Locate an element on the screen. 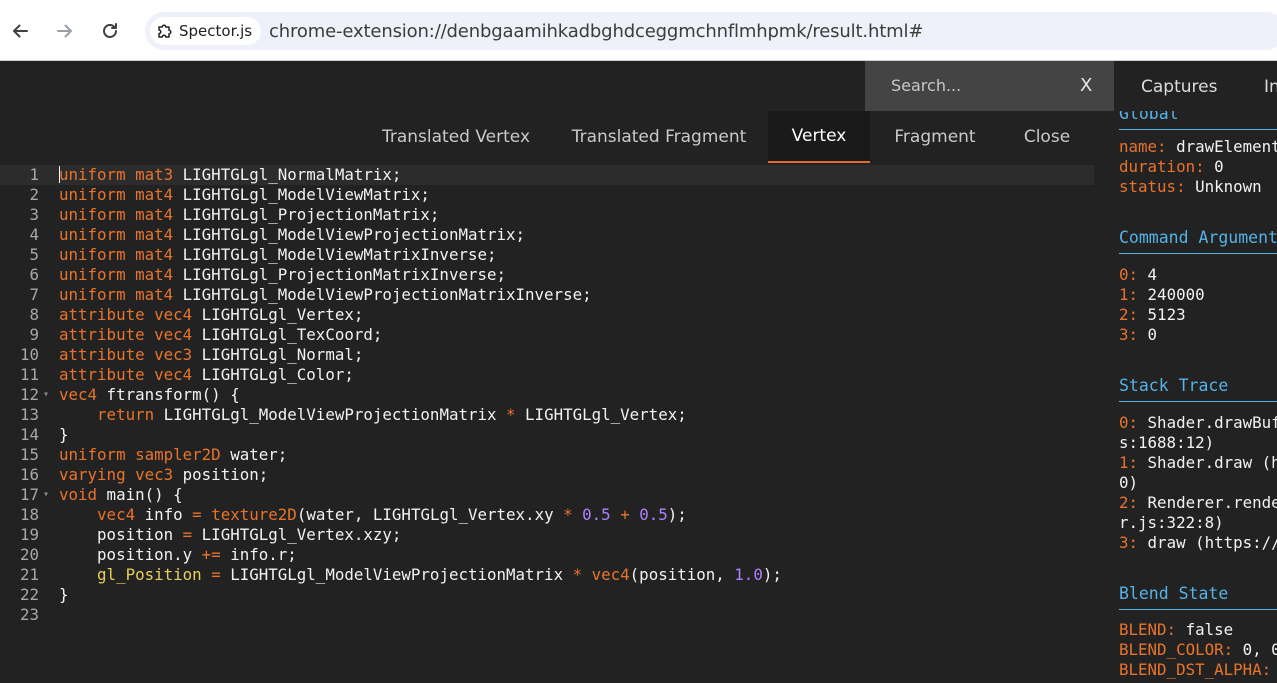 Image resolution: width=1277 pixels, height=683 pixels. code-token: } is located at coordinates (64, 434).